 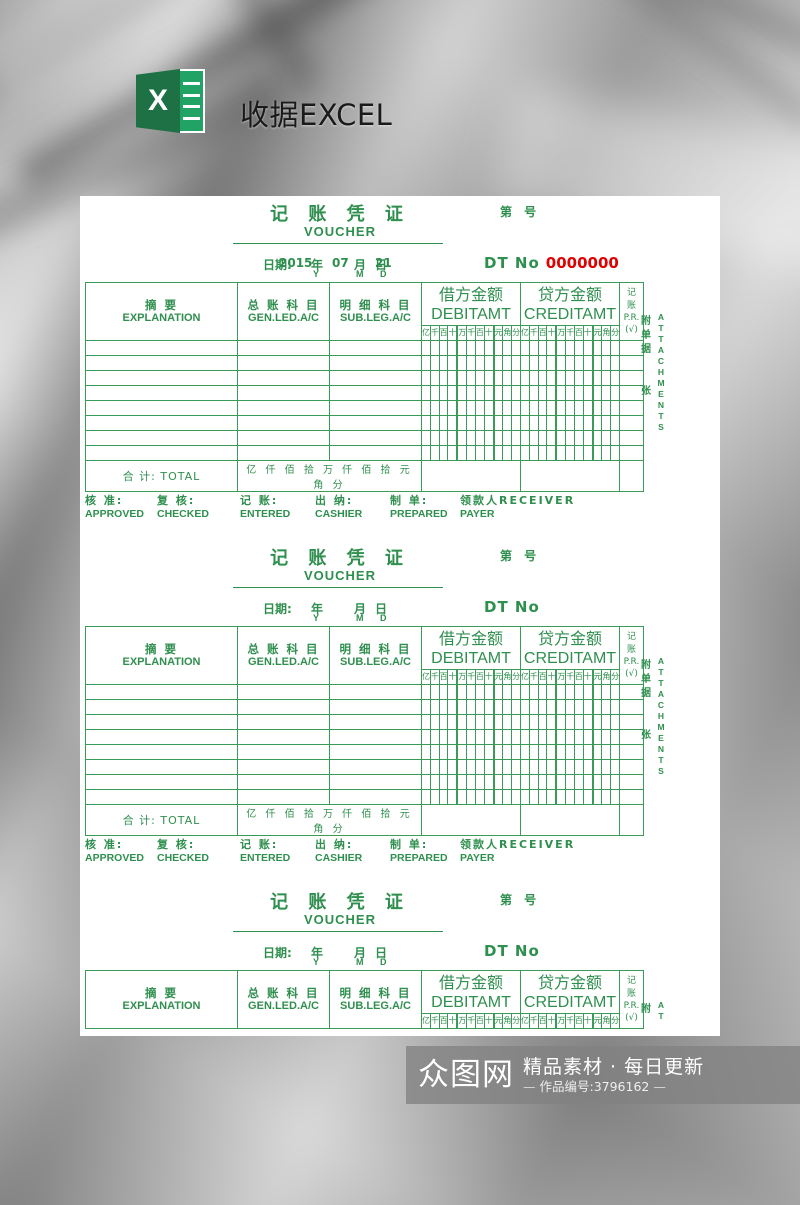 I want to click on date-year-value: 2015, so click(x=295, y=263).